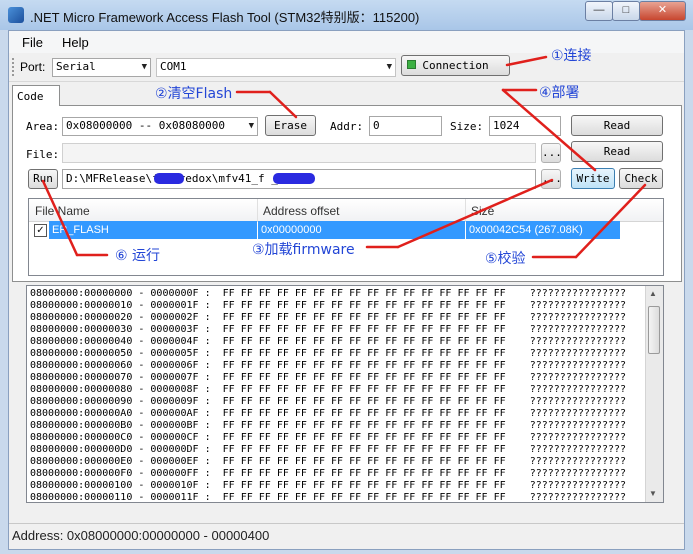 Image resolution: width=693 pixels, height=554 pixels. Describe the element at coordinates (571, 56) in the screenshot. I see `annotation-connect: ①连接` at that location.